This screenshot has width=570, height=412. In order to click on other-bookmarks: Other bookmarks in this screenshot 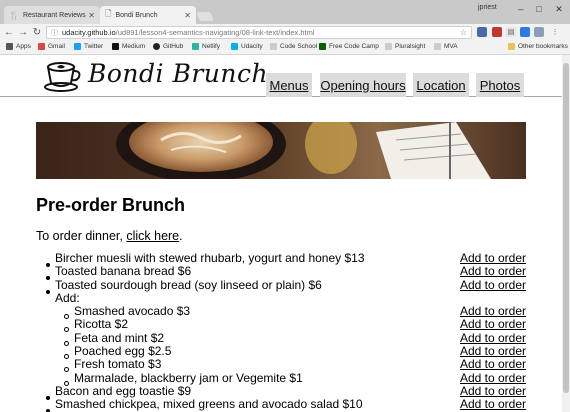, I will do `click(538, 46)`.